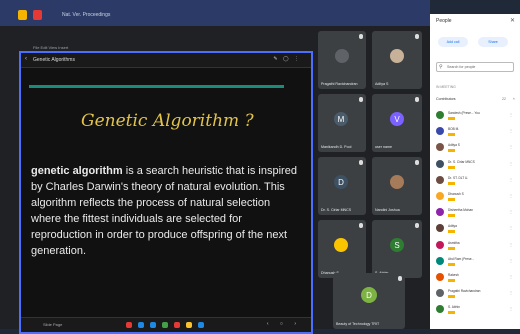 This screenshot has width=520, height=334. Describe the element at coordinates (37, 15) in the screenshot. I see `record-icon` at that location.